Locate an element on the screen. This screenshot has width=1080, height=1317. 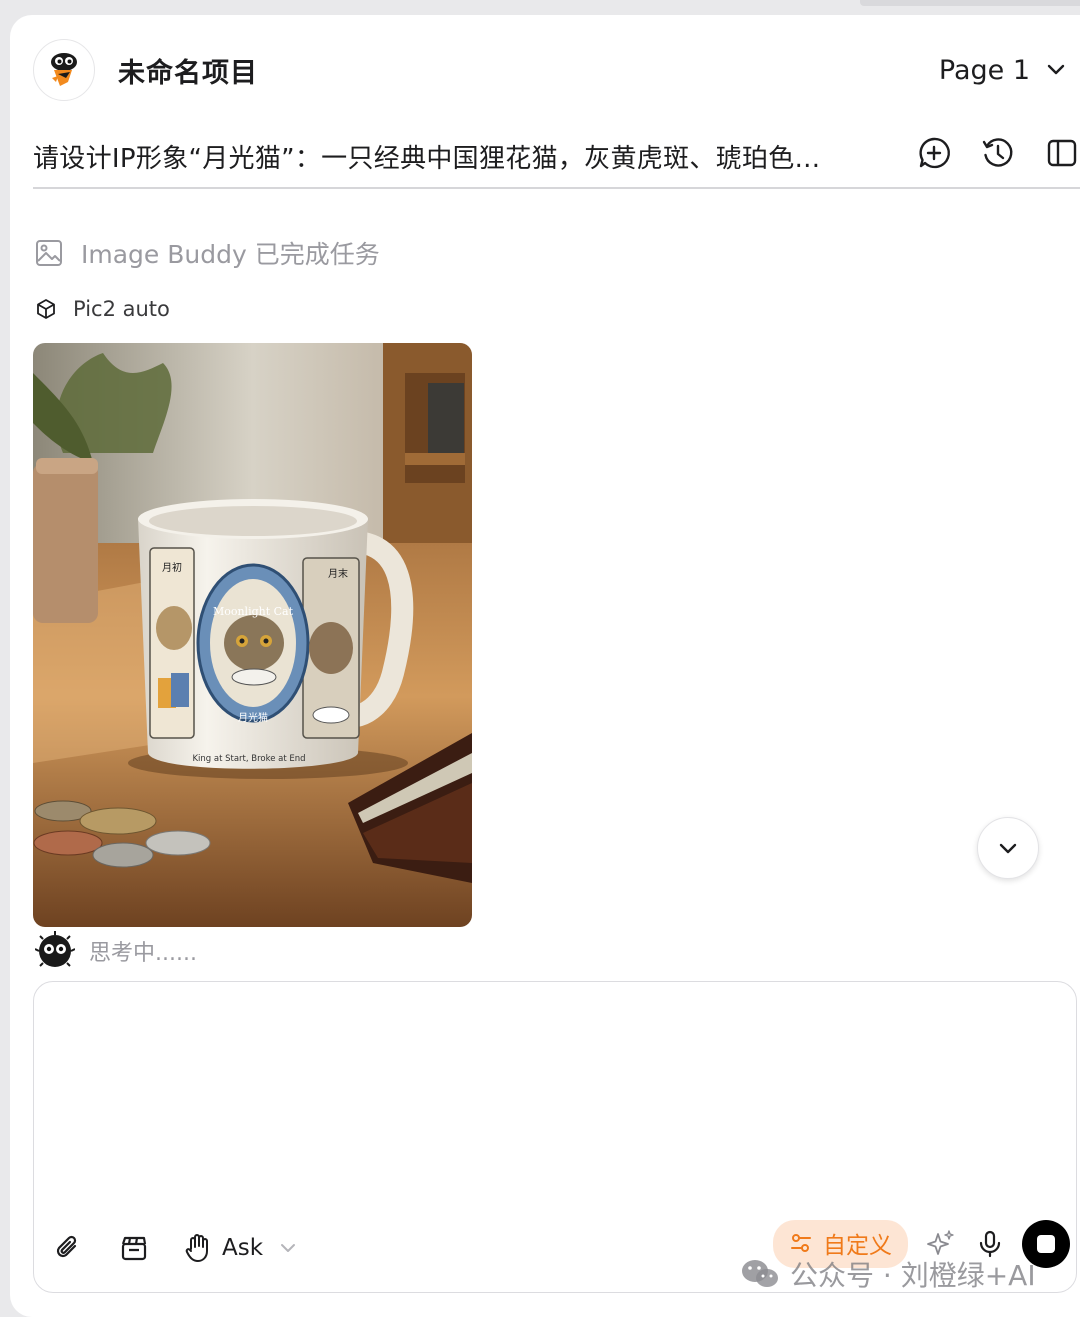
stop-icon is located at coordinates (1046, 1244).